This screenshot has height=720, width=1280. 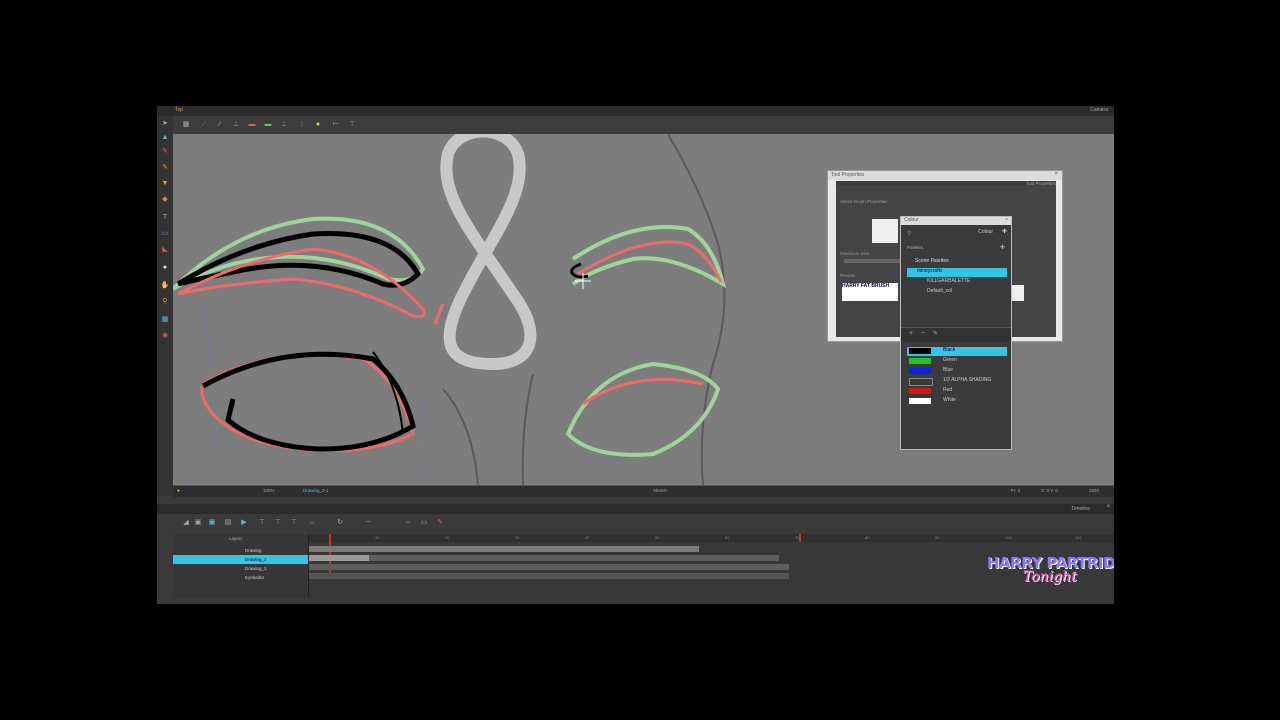 I want to click on flip-horizontal-icon: ⊢, so click(x=336, y=125).